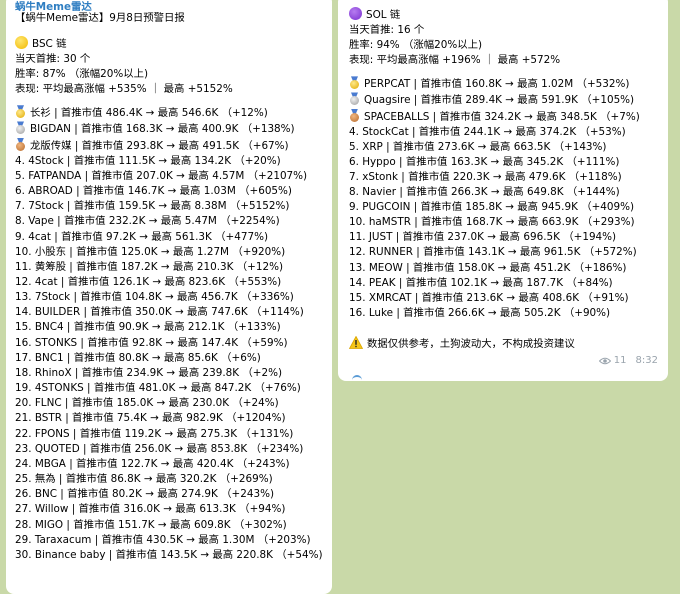 This screenshot has height=594, width=680. Describe the element at coordinates (416, 45) in the screenshot. I see `sol-win-rate: 胜率: 94% （涨幅20%以上)` at that location.